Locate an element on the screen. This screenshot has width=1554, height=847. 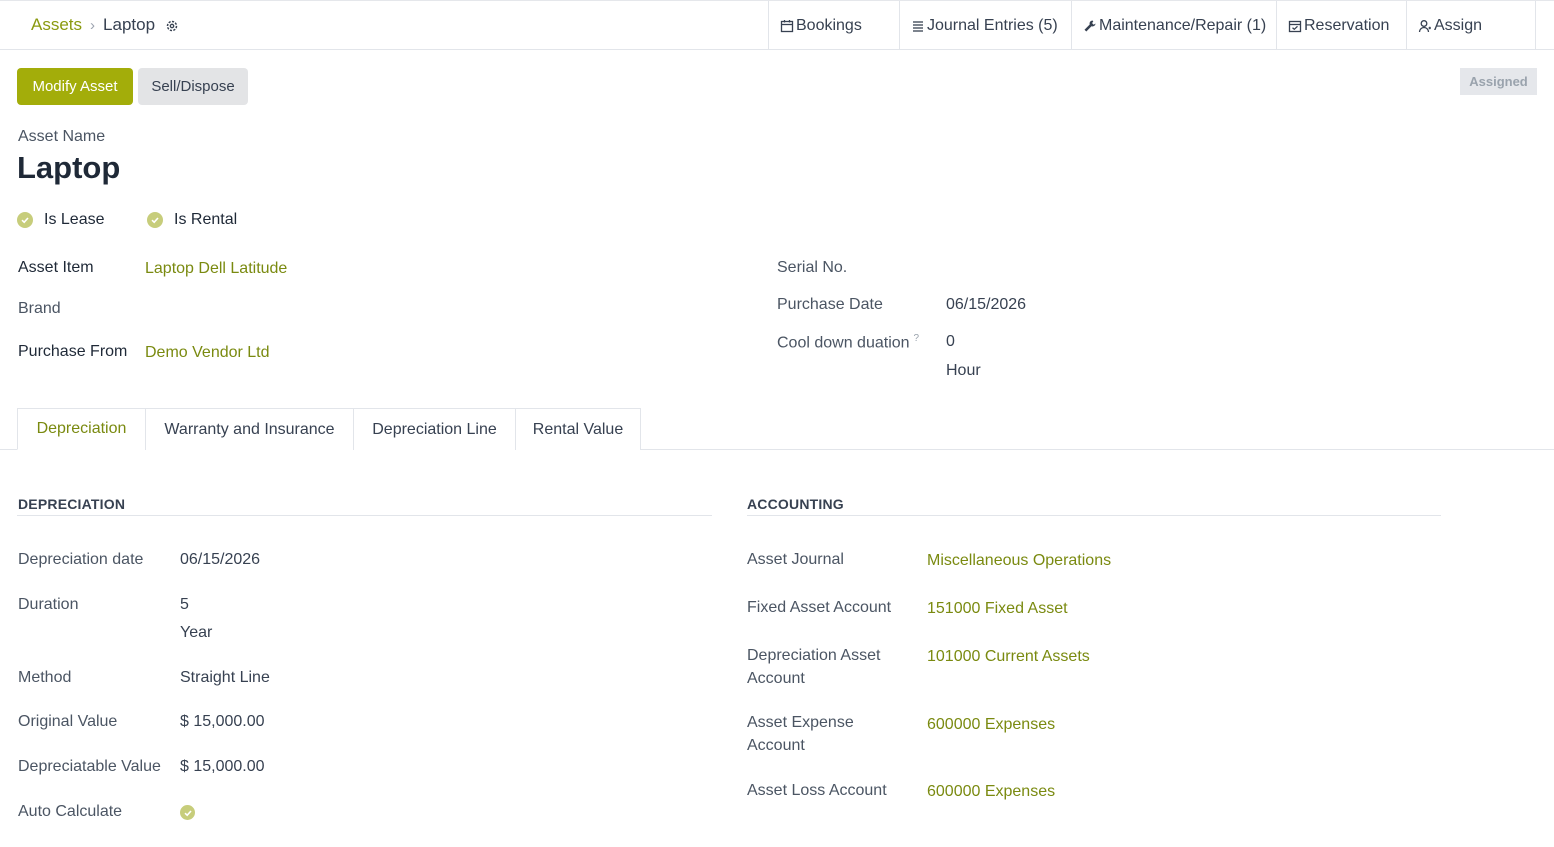
original-value: $ 15,000.00 is located at coordinates (222, 722).